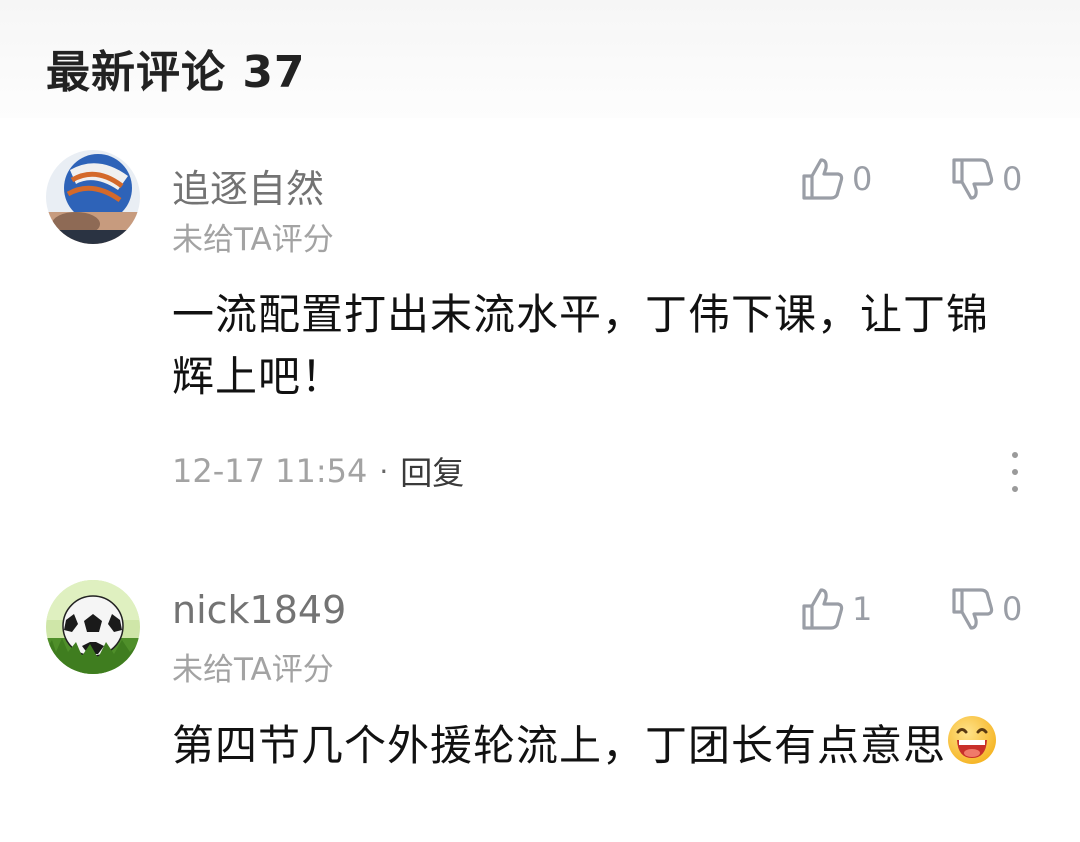 This screenshot has height=842, width=1080. I want to click on reply-button: 回复, so click(432, 471).